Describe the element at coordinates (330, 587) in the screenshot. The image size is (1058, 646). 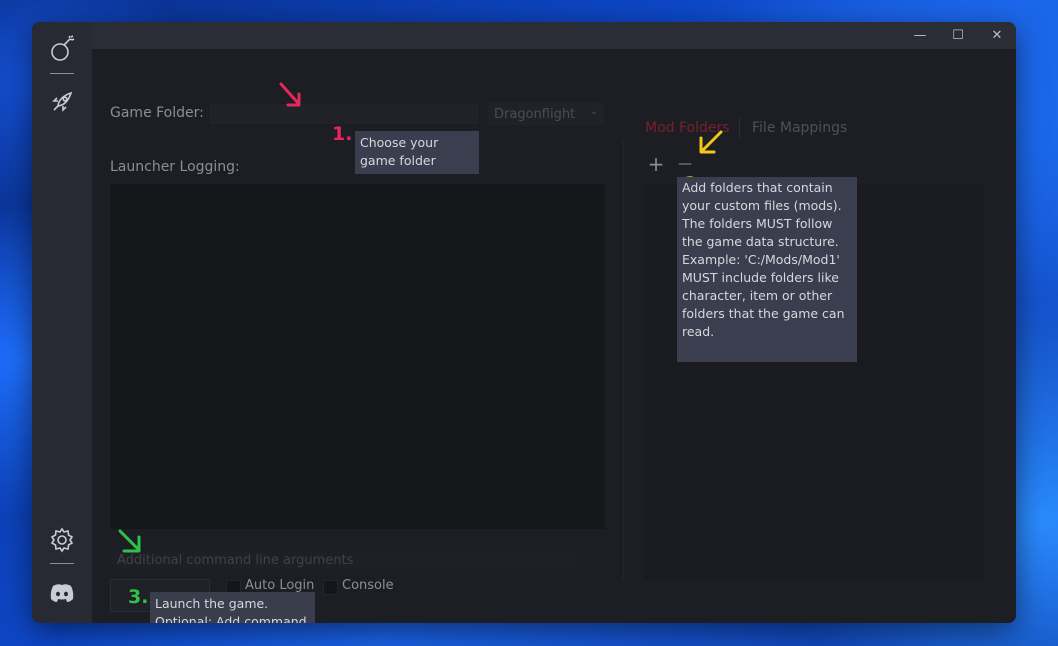
I see `console-checkbox` at that location.